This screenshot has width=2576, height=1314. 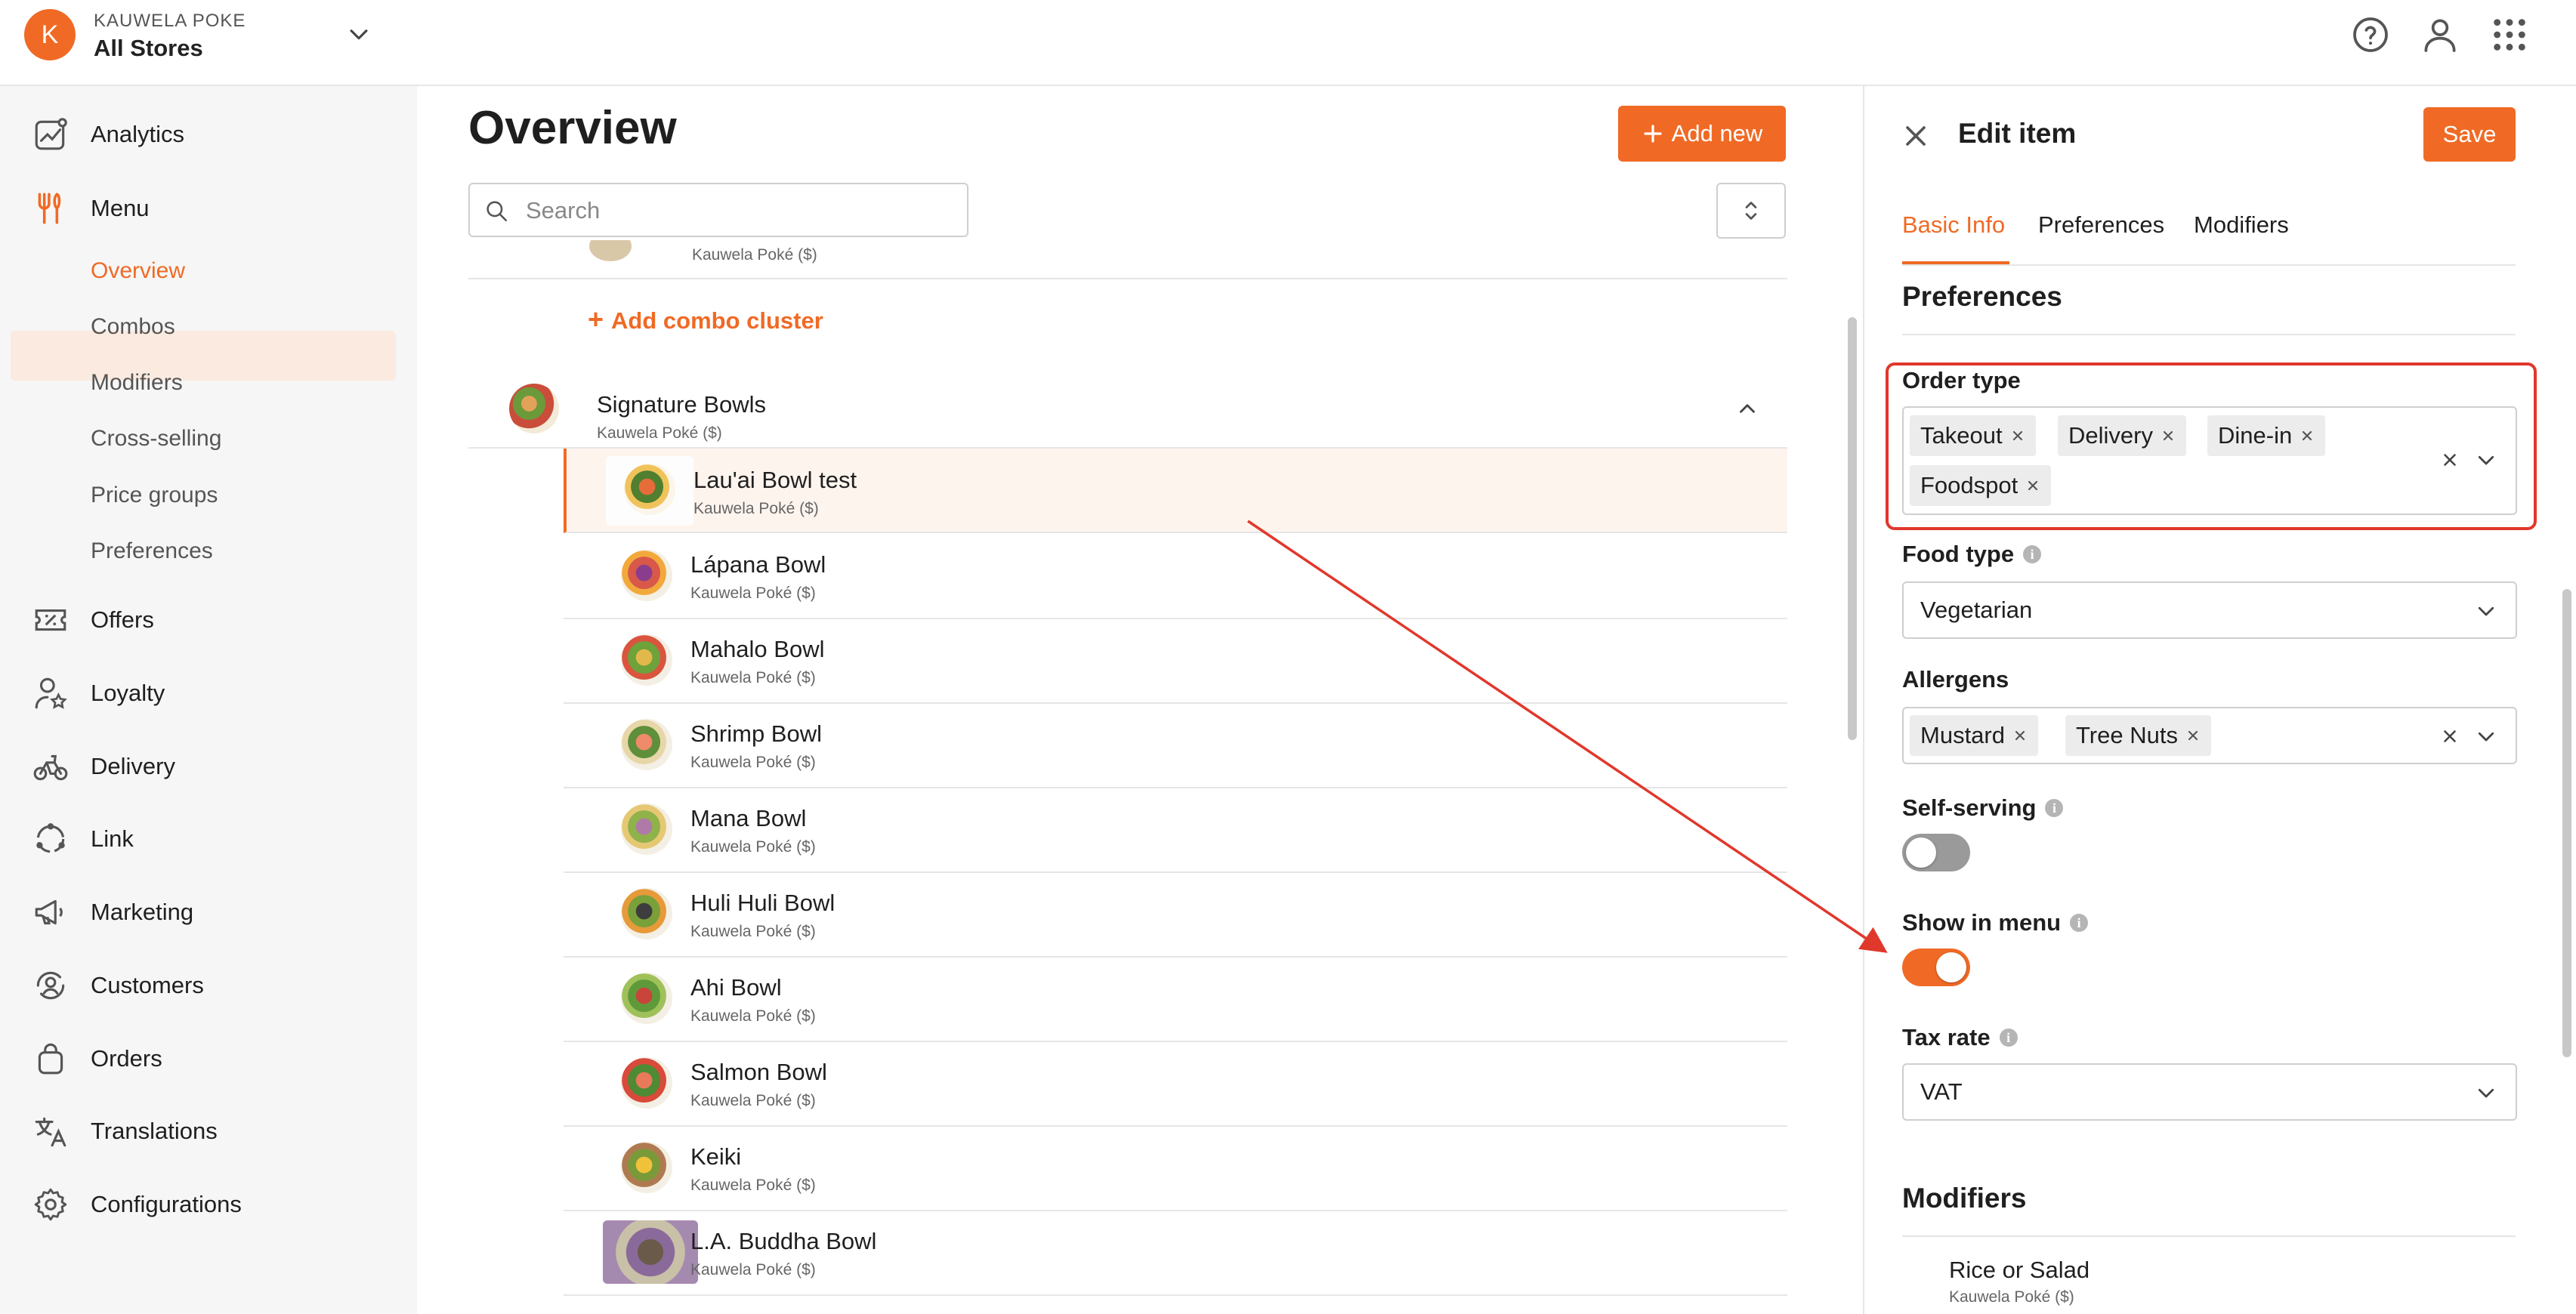 I want to click on add-new-button: Add new, so click(x=1702, y=134).